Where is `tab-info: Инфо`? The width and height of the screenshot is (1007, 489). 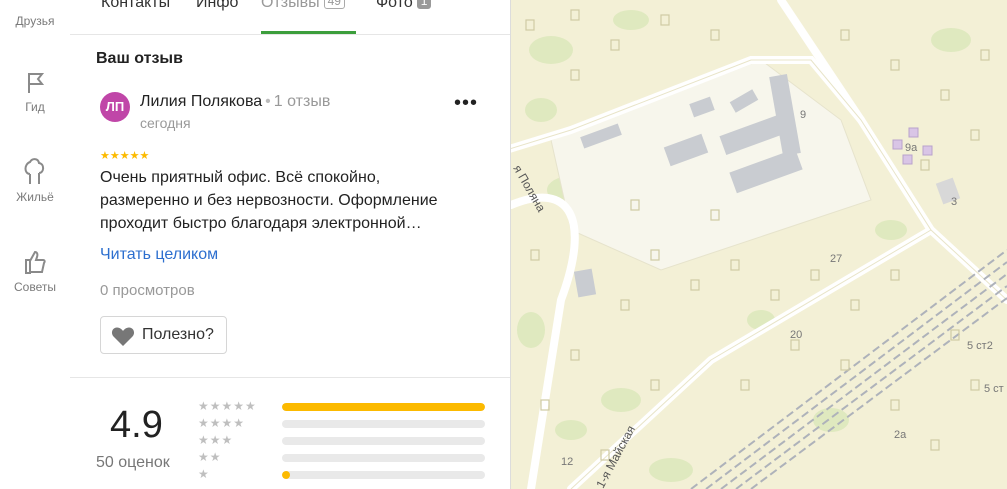 tab-info: Инфо is located at coordinates (217, 6).